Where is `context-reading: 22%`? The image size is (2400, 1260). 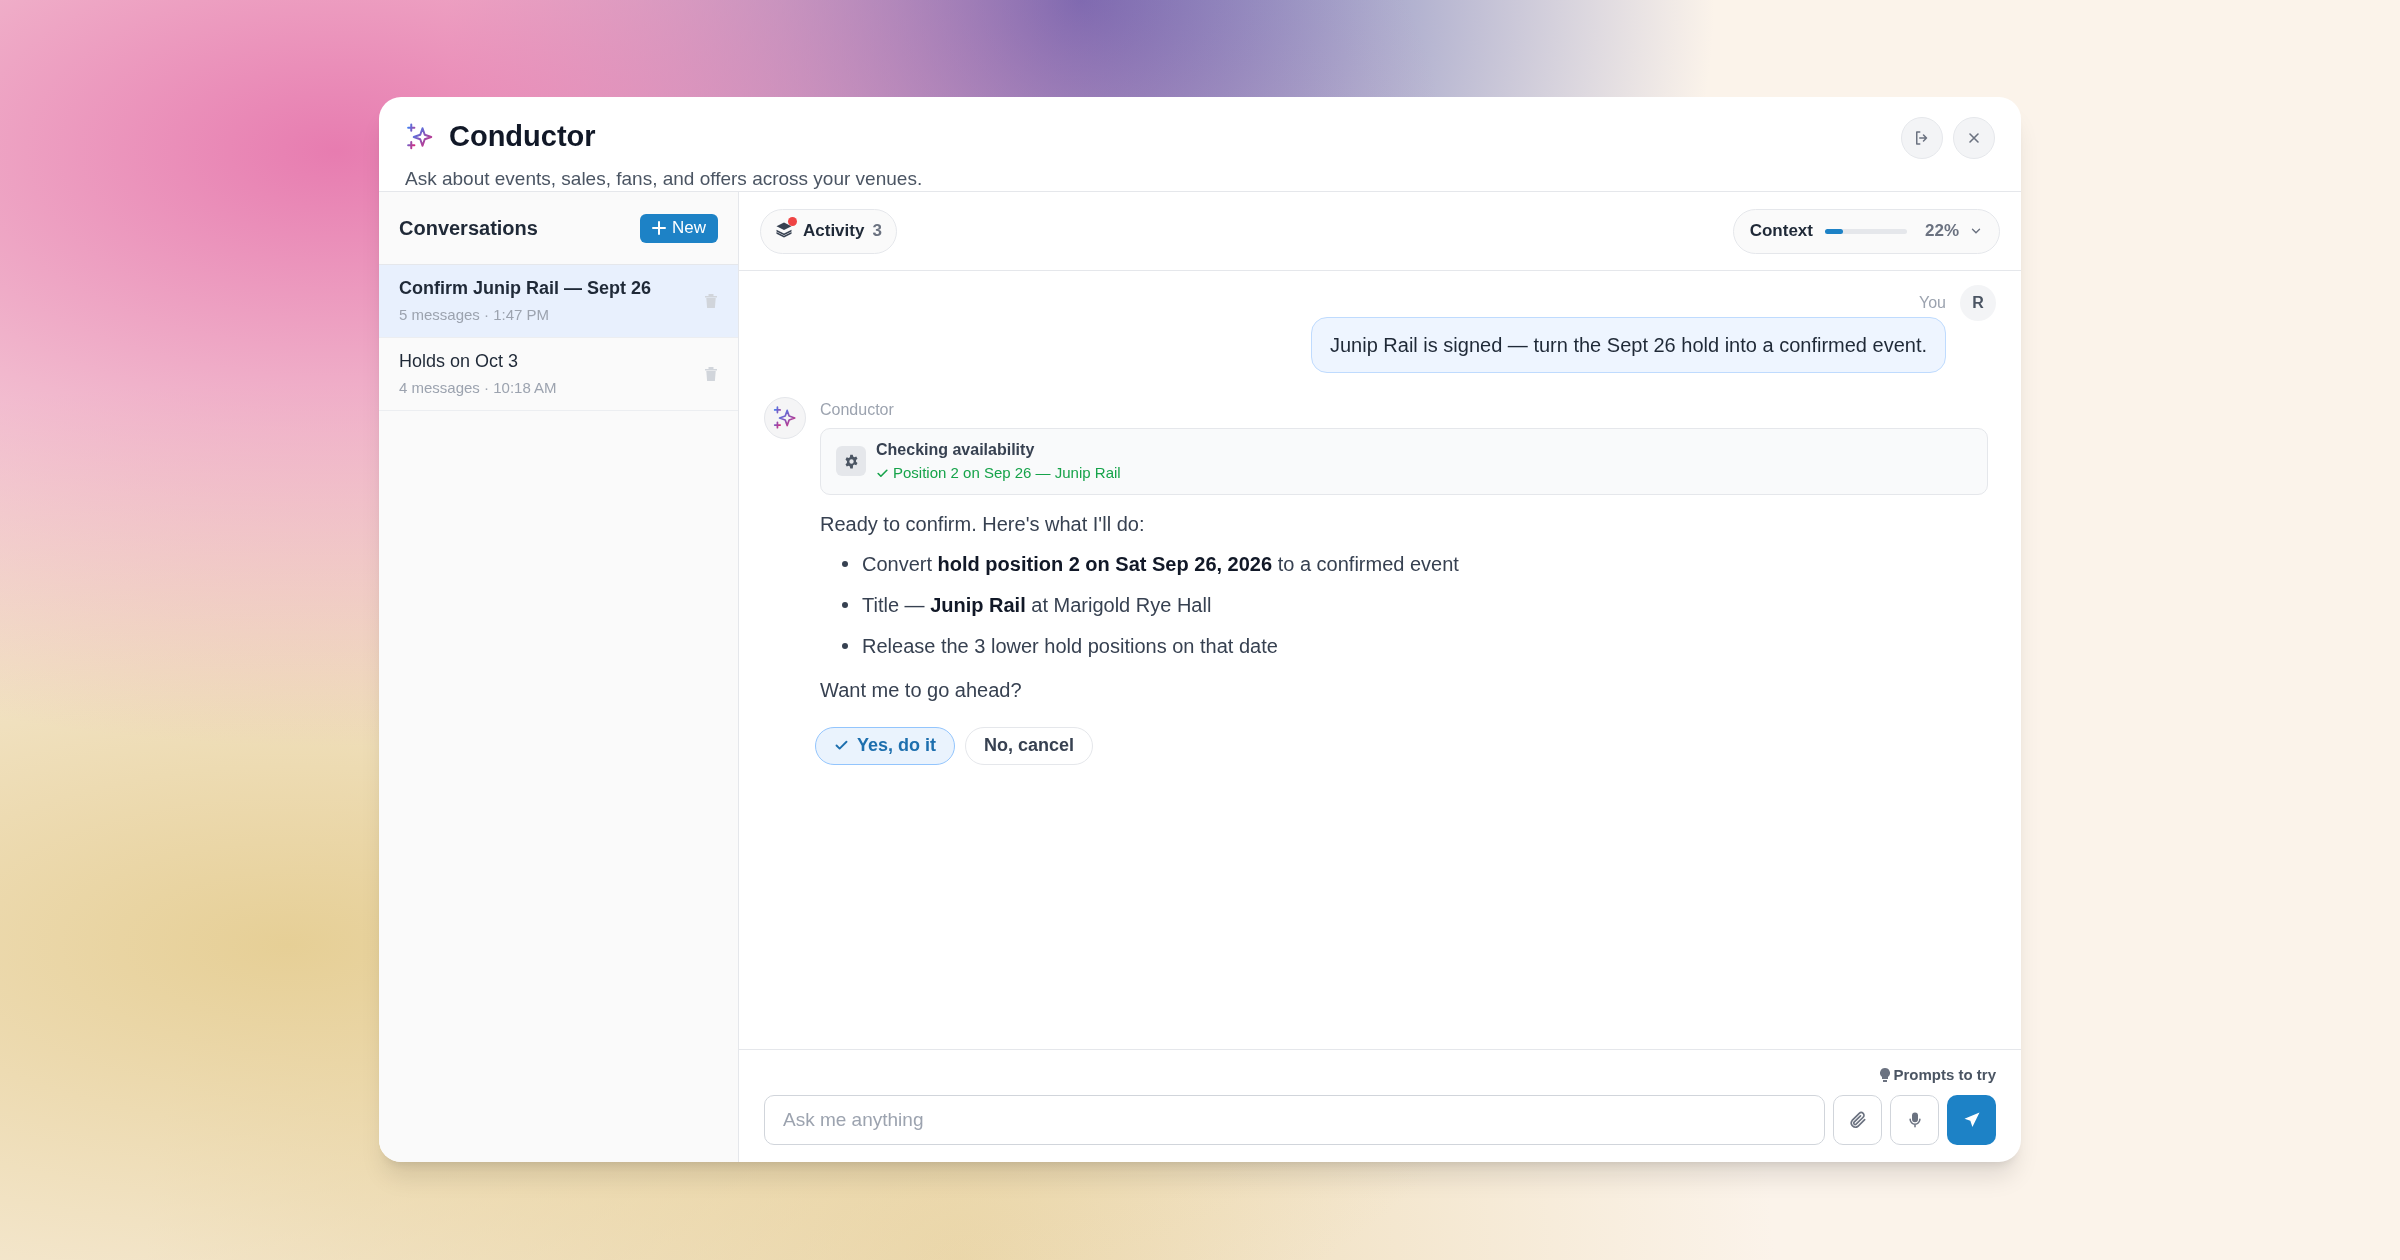 context-reading: 22% is located at coordinates (1941, 231).